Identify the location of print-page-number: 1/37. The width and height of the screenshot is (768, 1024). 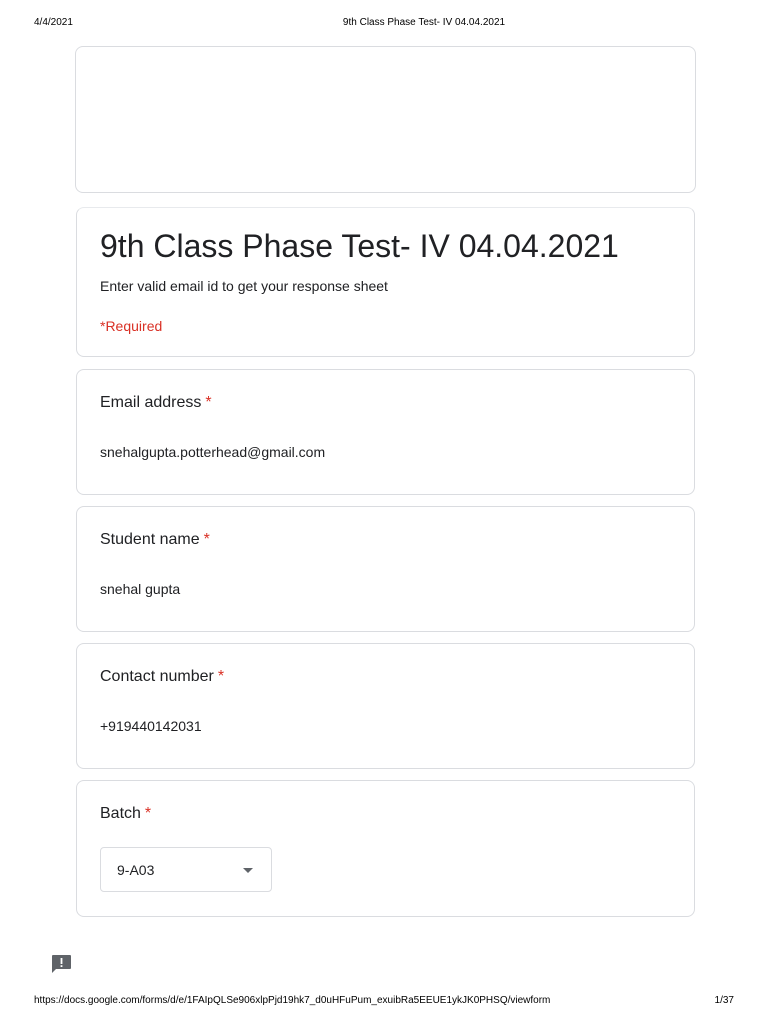
(724, 1000).